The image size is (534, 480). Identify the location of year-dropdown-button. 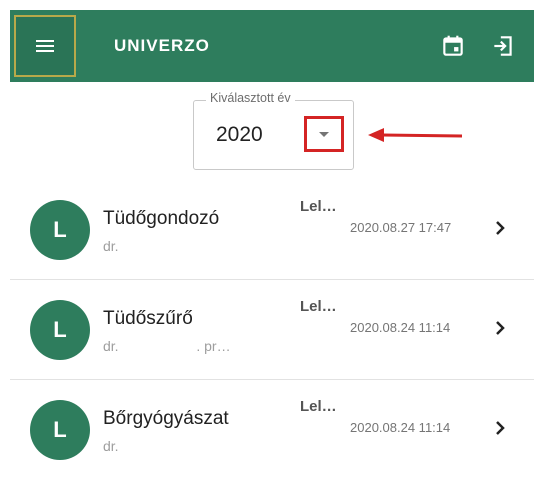
(324, 134).